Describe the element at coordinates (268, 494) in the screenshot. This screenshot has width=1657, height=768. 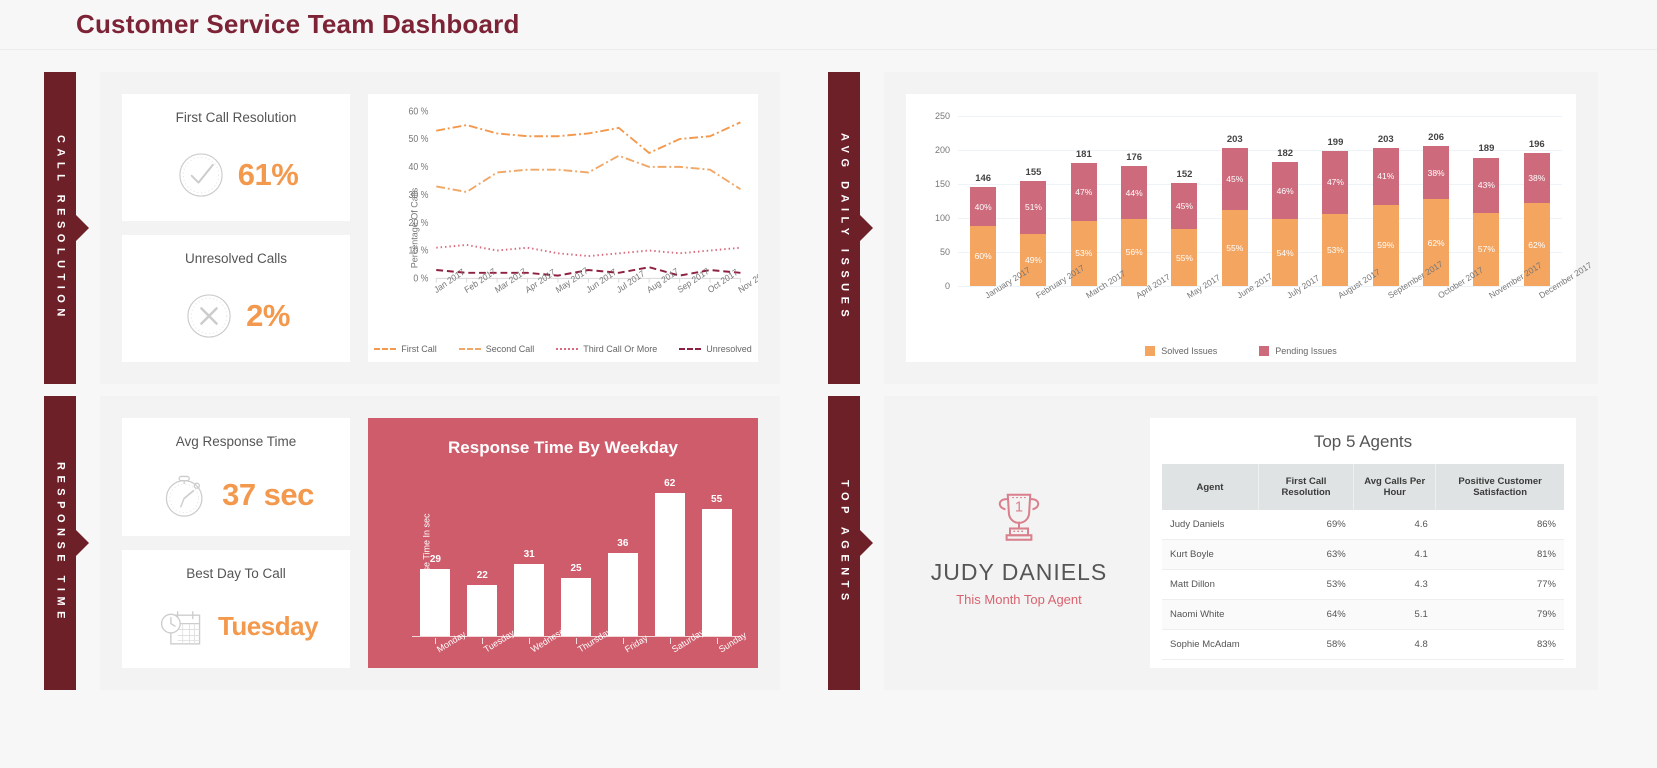
I see `kpi-avg-response-time-value: 37 sec` at that location.